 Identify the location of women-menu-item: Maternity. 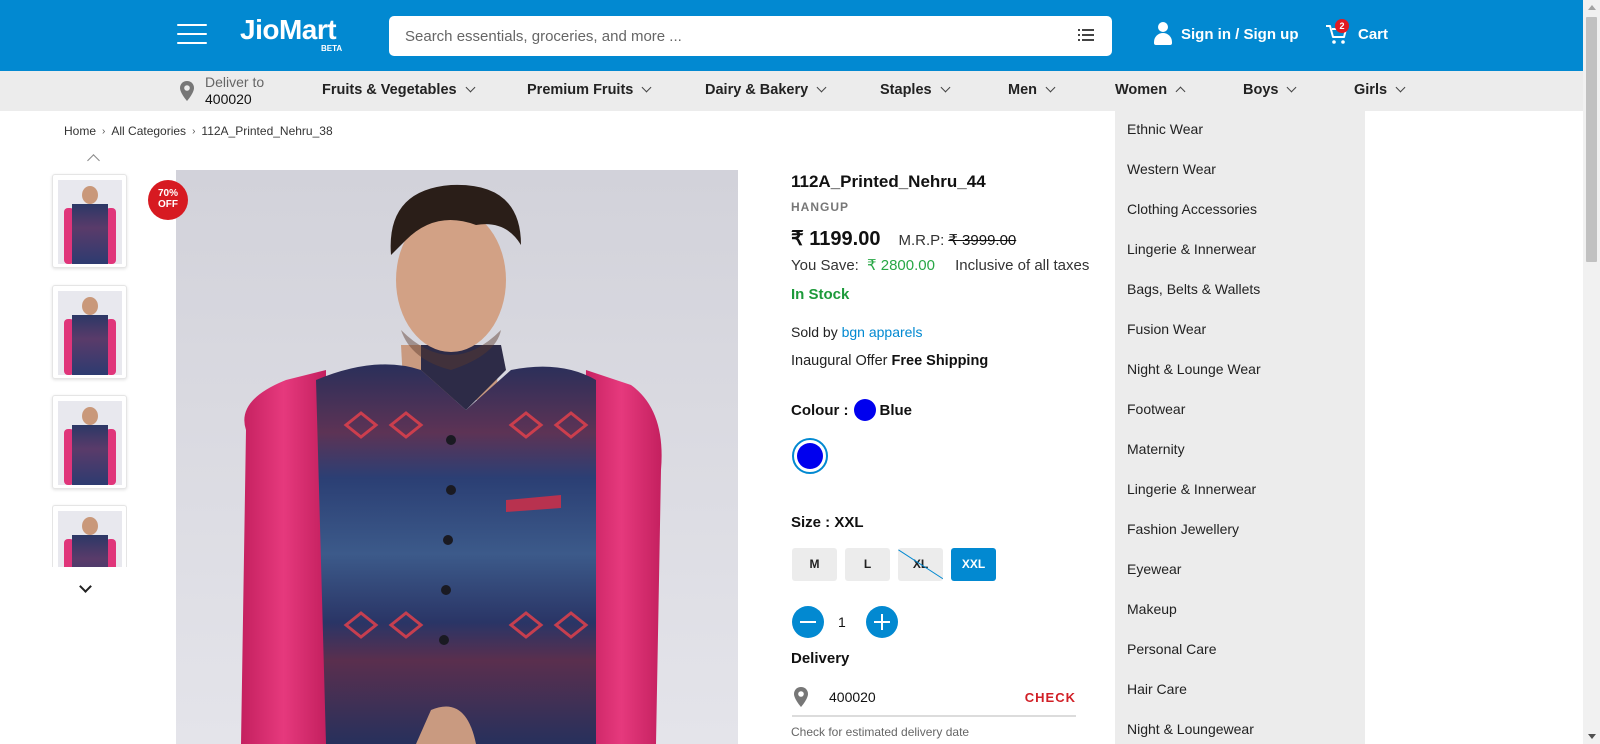
(1156, 449).